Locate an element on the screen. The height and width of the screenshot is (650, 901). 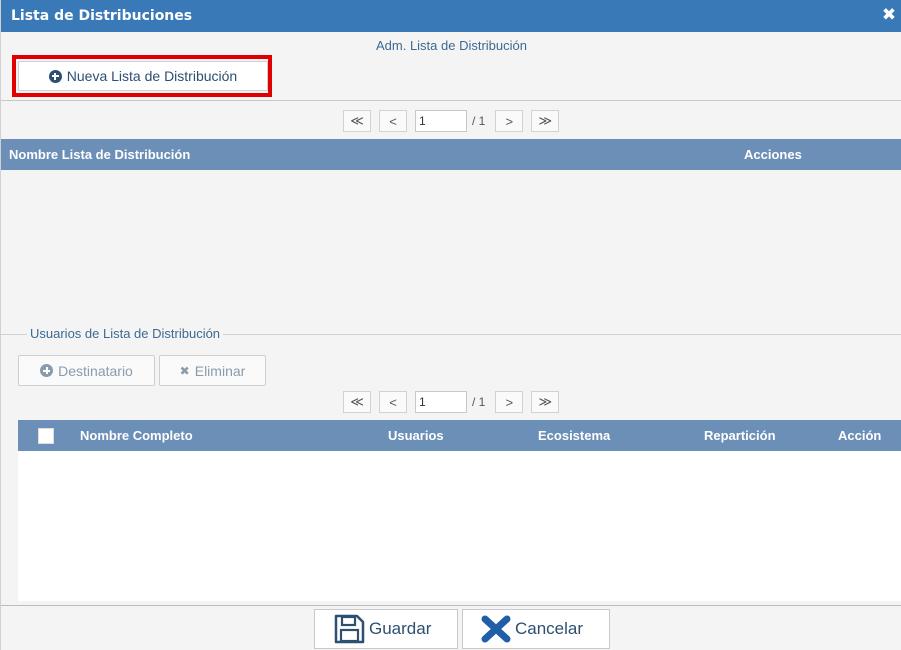
cancel-button: Cancelar is located at coordinates (536, 629).